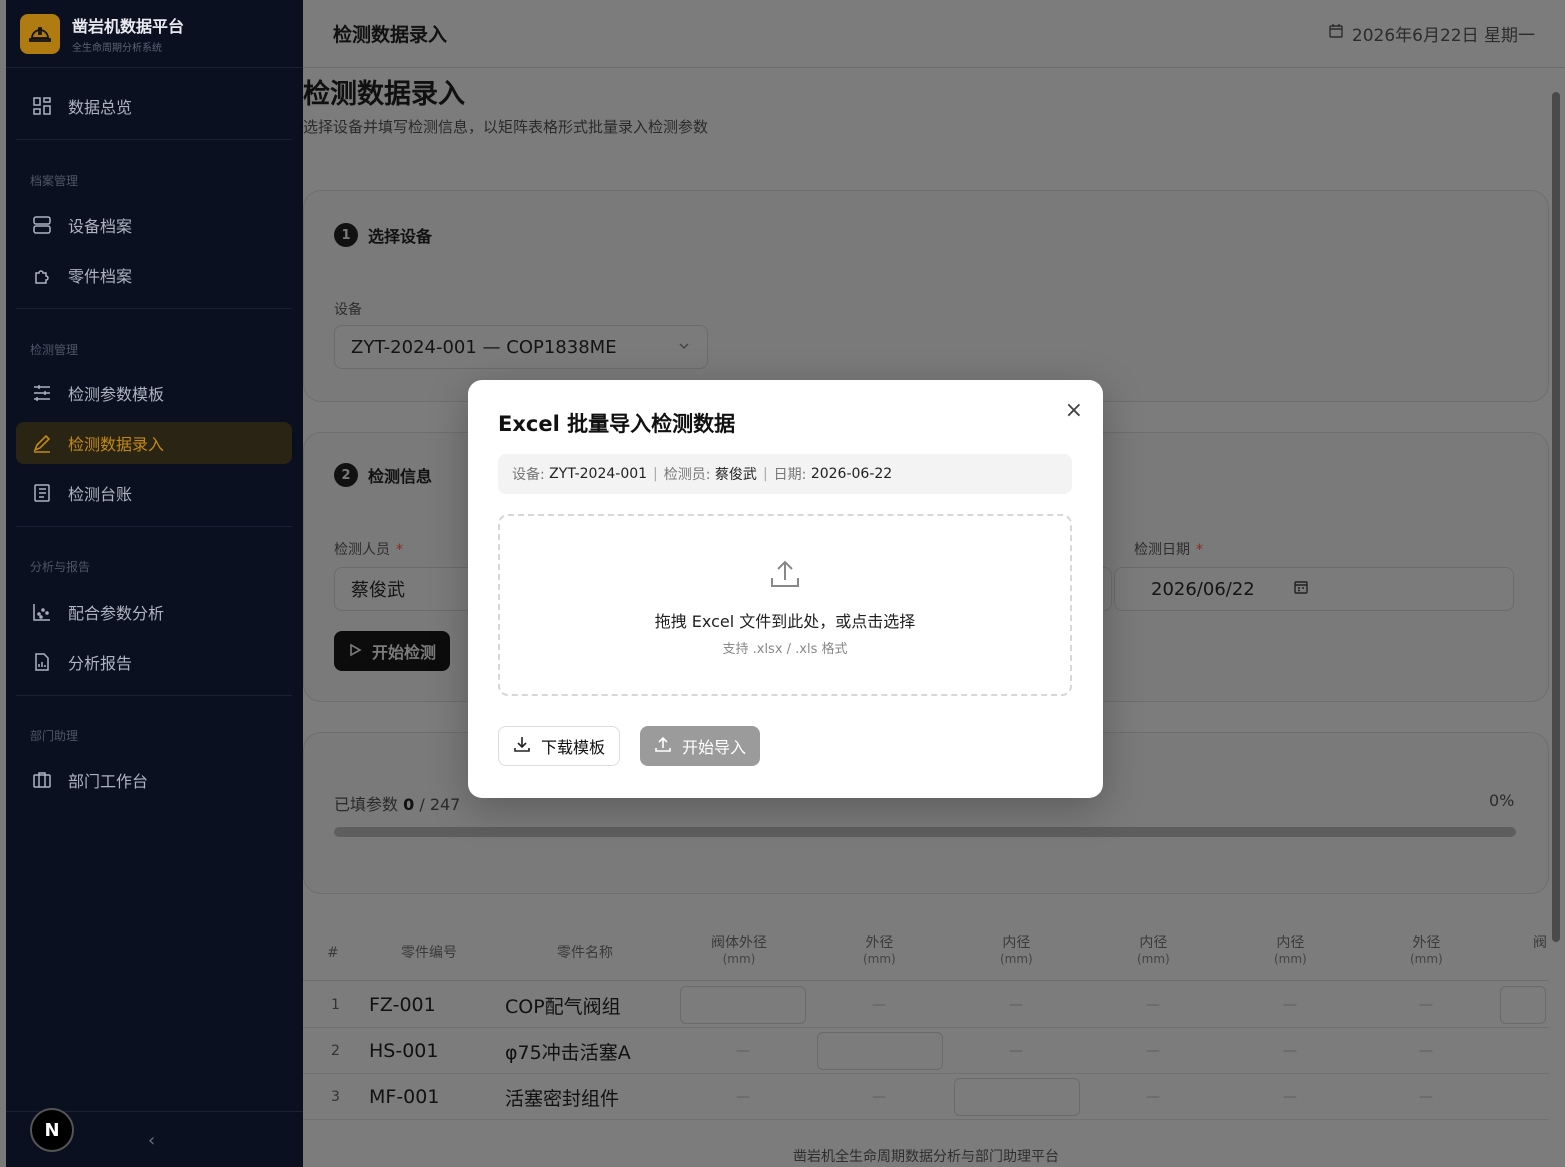 The height and width of the screenshot is (1167, 1565). What do you see at coordinates (355, 651) in the screenshot?
I see `play-icon` at bounding box center [355, 651].